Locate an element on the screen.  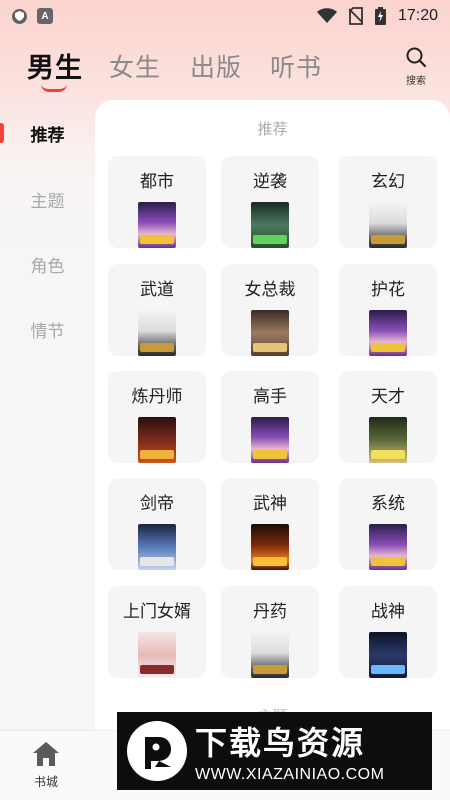
category-card: 剑帝 is located at coordinates (157, 524).